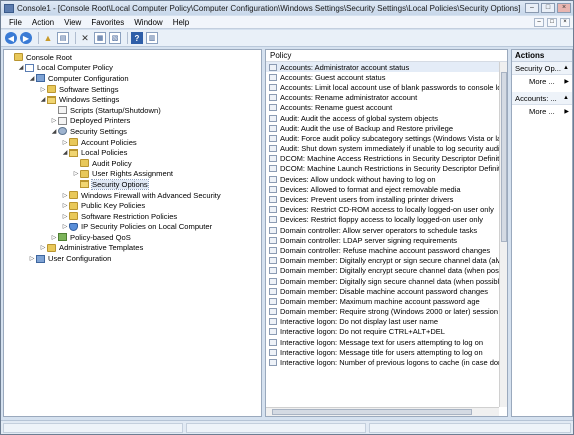 The image size is (574, 435). Describe the element at coordinates (386, 98) in the screenshot. I see `policy-row: Accounts: Rename administrator account` at that location.